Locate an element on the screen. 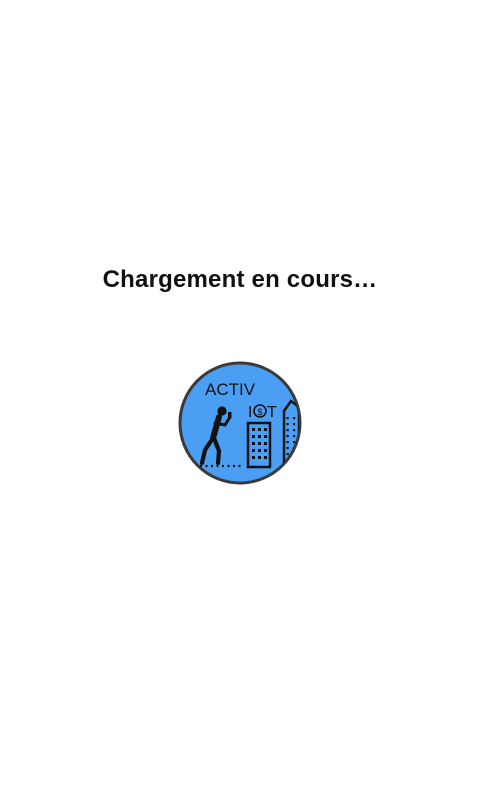  app-logo: ACTIV I $ T is located at coordinates (240, 423).